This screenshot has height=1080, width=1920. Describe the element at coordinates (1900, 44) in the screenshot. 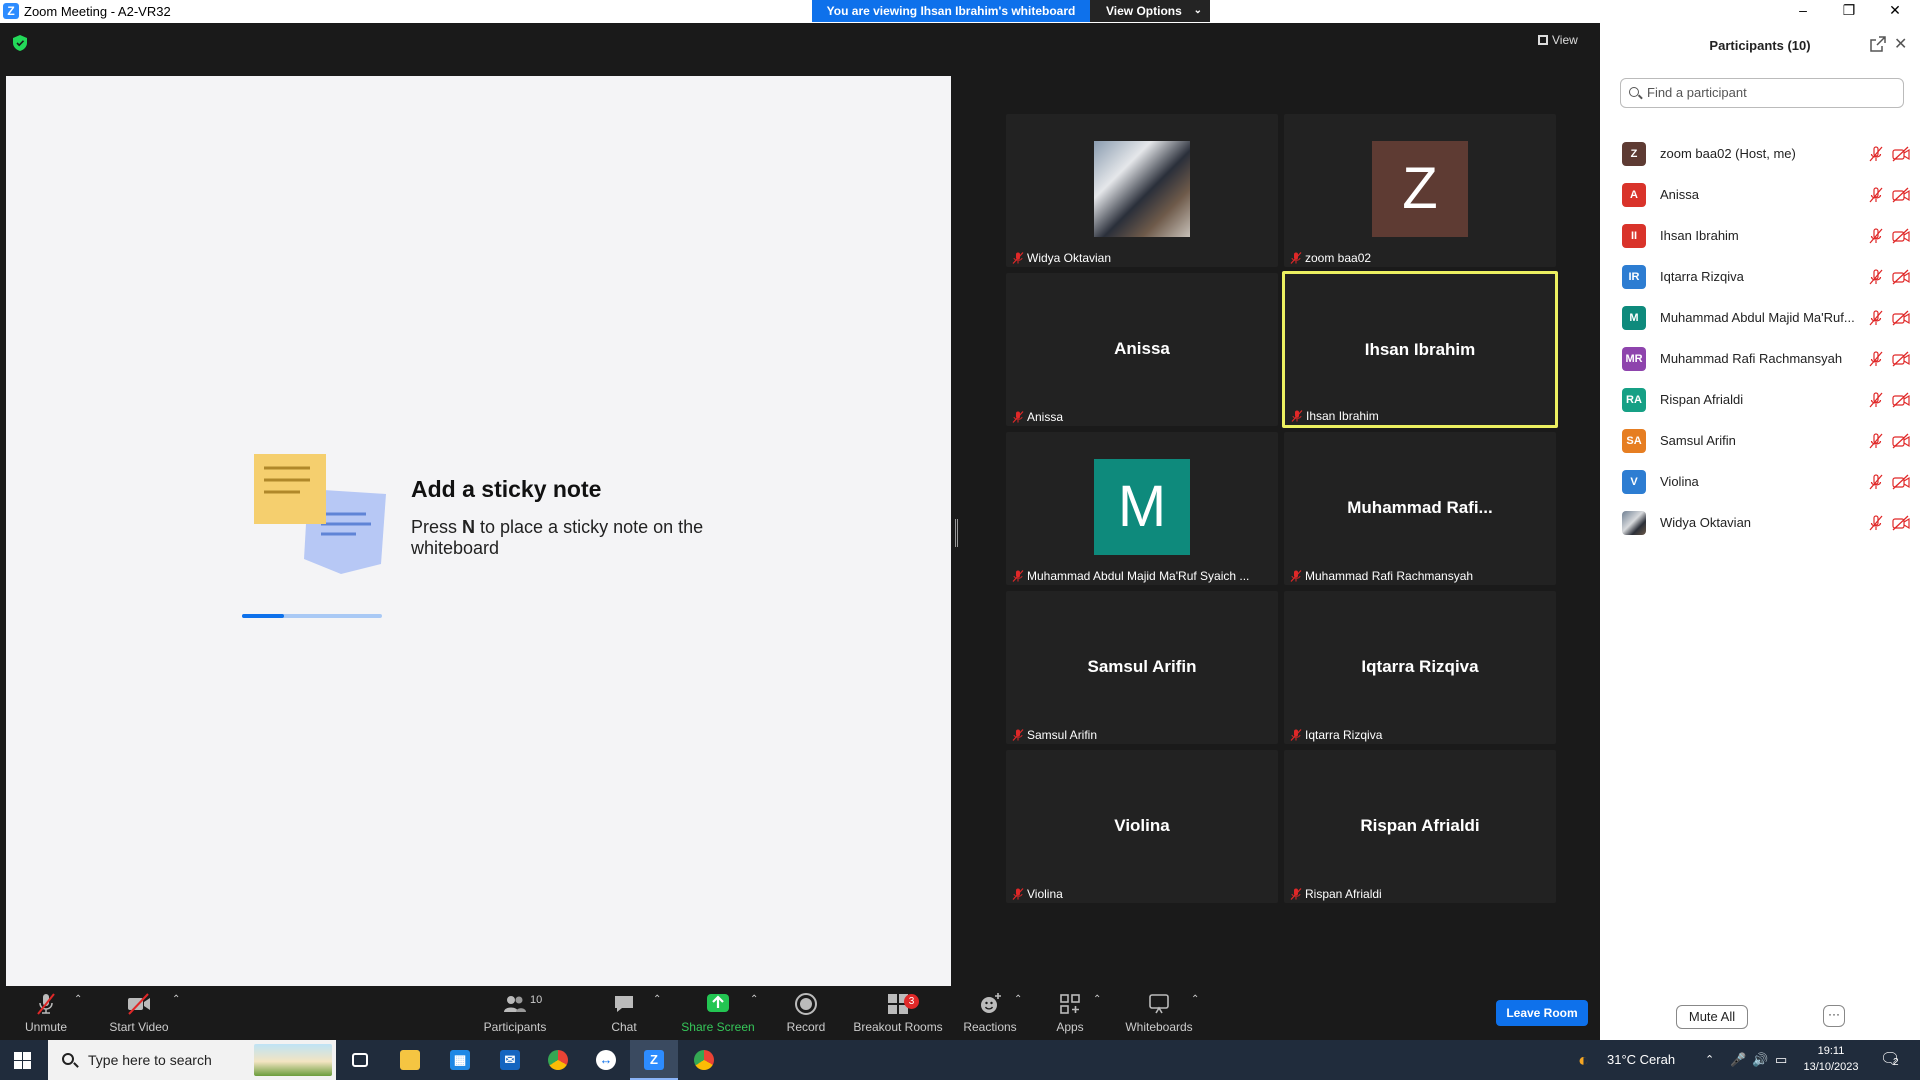

I see `close-panel-icon: ✕` at that location.